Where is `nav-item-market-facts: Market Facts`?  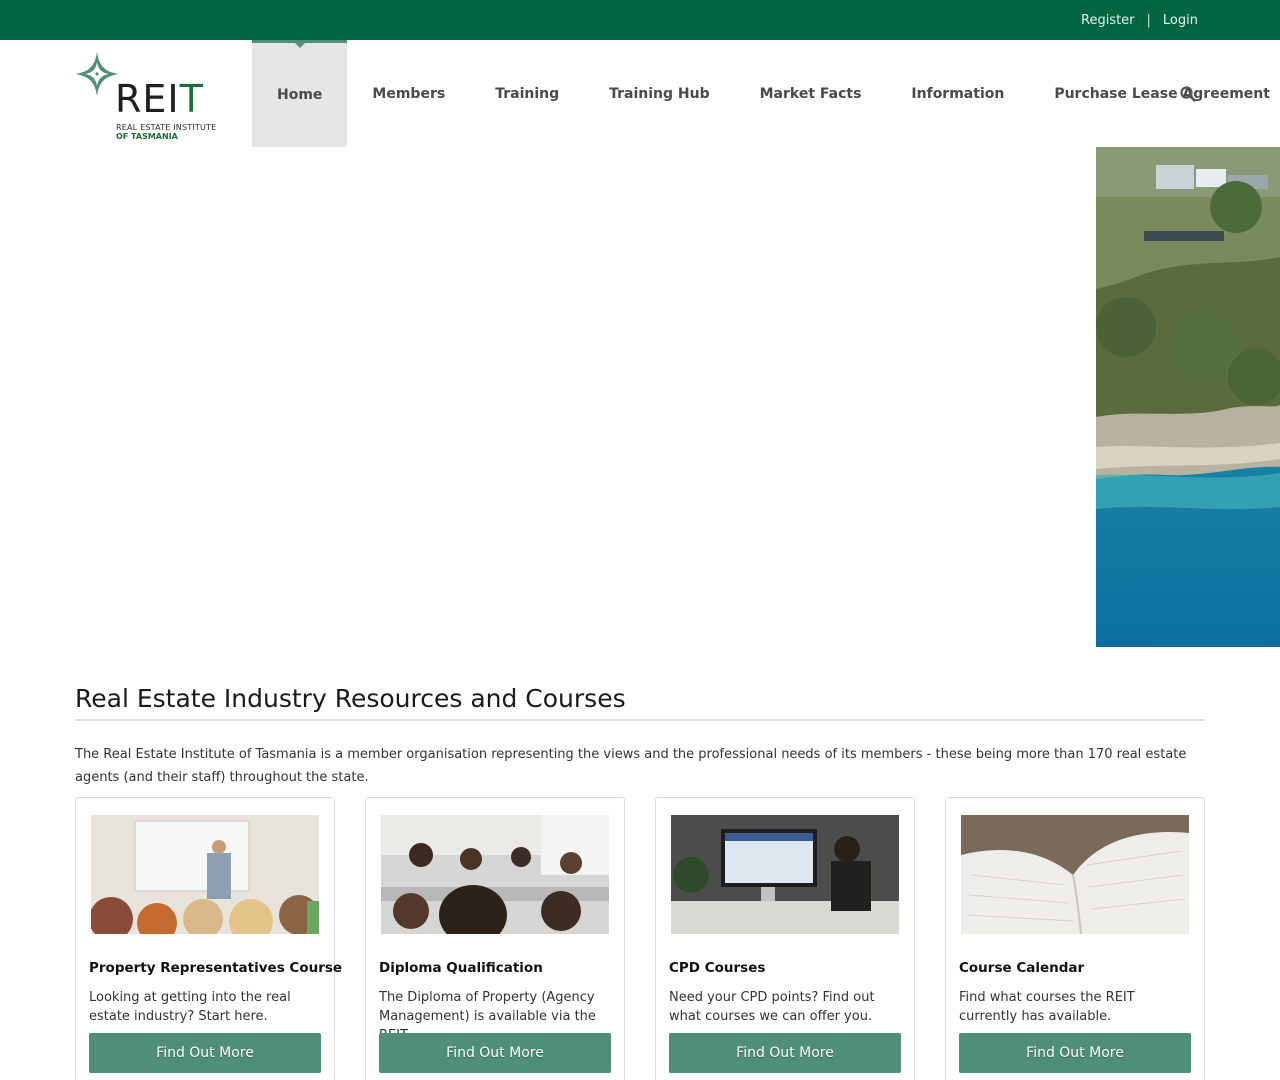
nav-item-market-facts: Market Facts is located at coordinates (811, 93).